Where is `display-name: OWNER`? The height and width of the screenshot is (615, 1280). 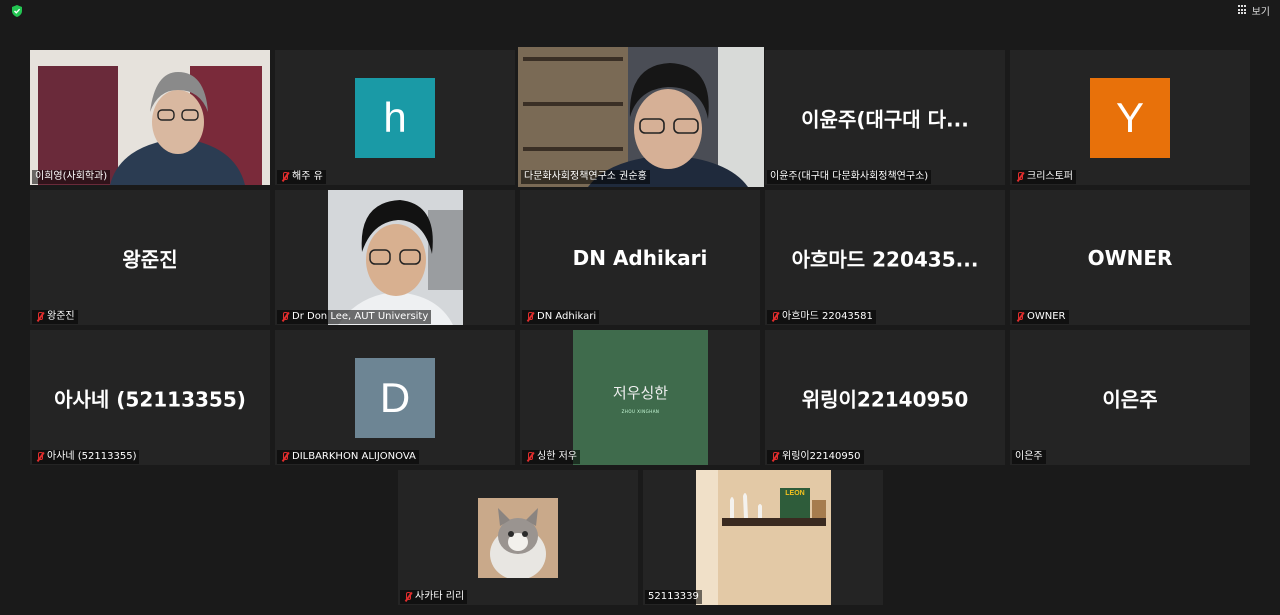 display-name: OWNER is located at coordinates (1130, 257).